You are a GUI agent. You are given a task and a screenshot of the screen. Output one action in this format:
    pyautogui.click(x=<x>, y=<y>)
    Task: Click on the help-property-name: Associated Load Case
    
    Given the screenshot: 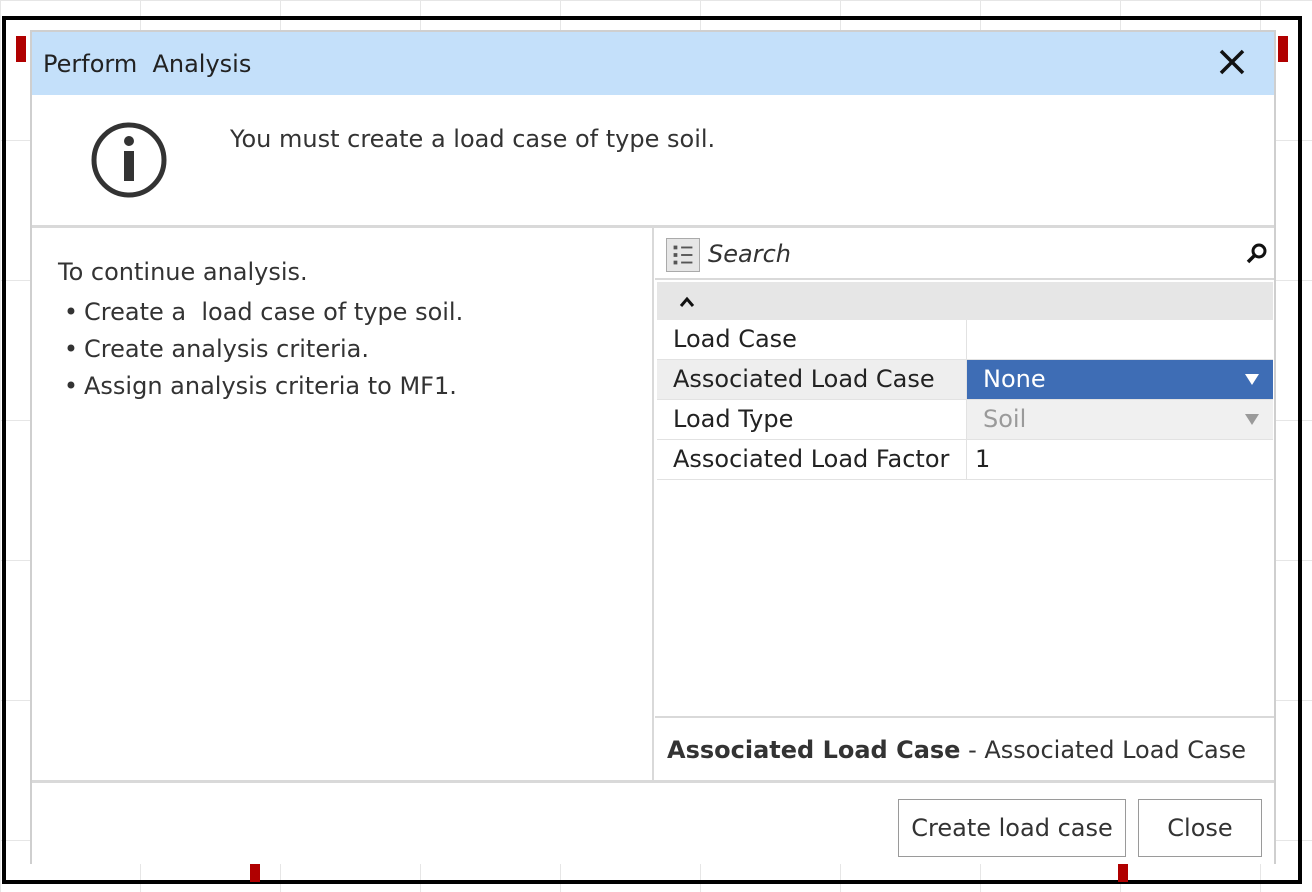 What is the action you would take?
    pyautogui.click(x=814, y=750)
    